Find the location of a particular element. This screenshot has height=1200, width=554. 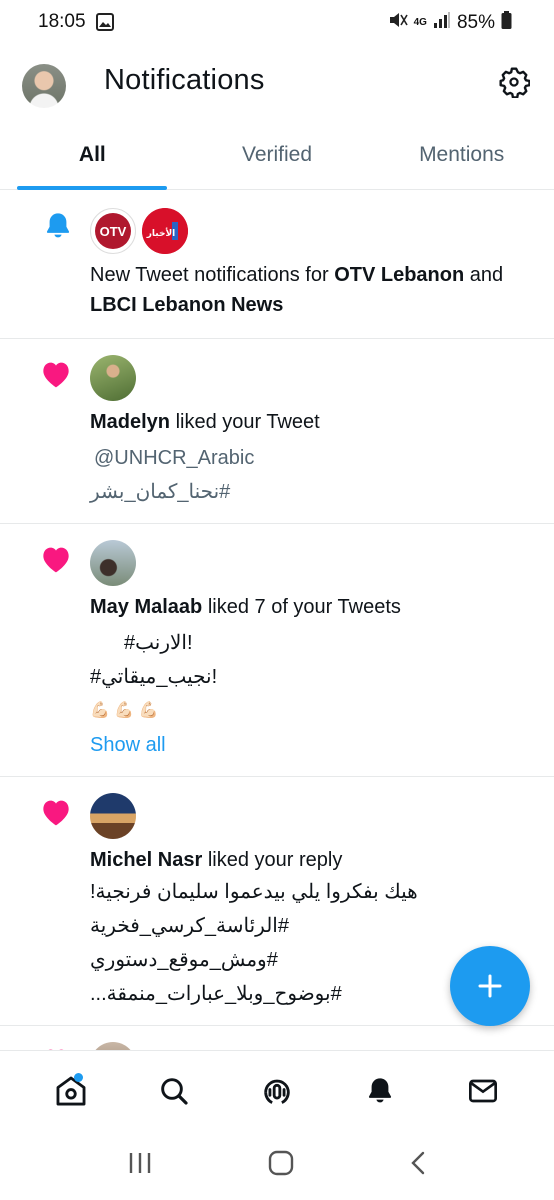

notification-text: Michel Nasr liked your reply is located at coordinates (312, 860).